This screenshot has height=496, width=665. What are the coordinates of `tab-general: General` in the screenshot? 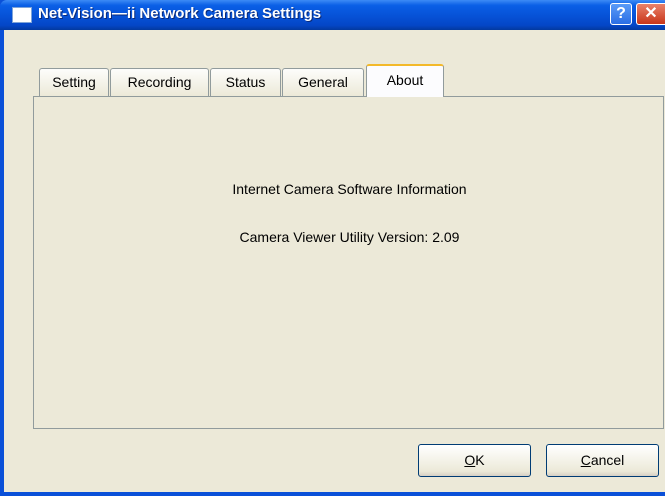 It's located at (323, 82).